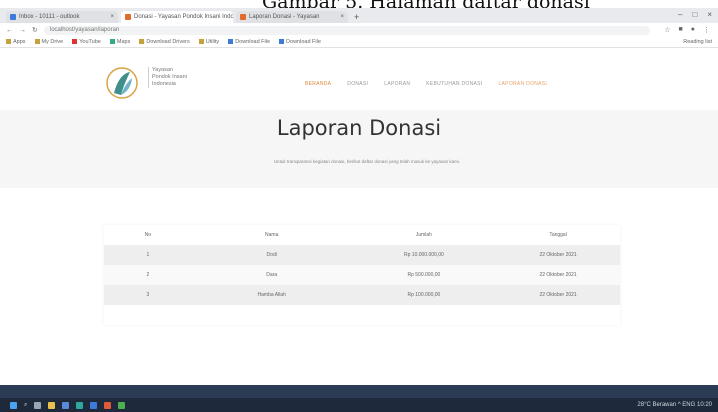 The height and width of the screenshot is (412, 718). Describe the element at coordinates (212, 42) in the screenshot. I see `bookmark-label: Utility` at that location.